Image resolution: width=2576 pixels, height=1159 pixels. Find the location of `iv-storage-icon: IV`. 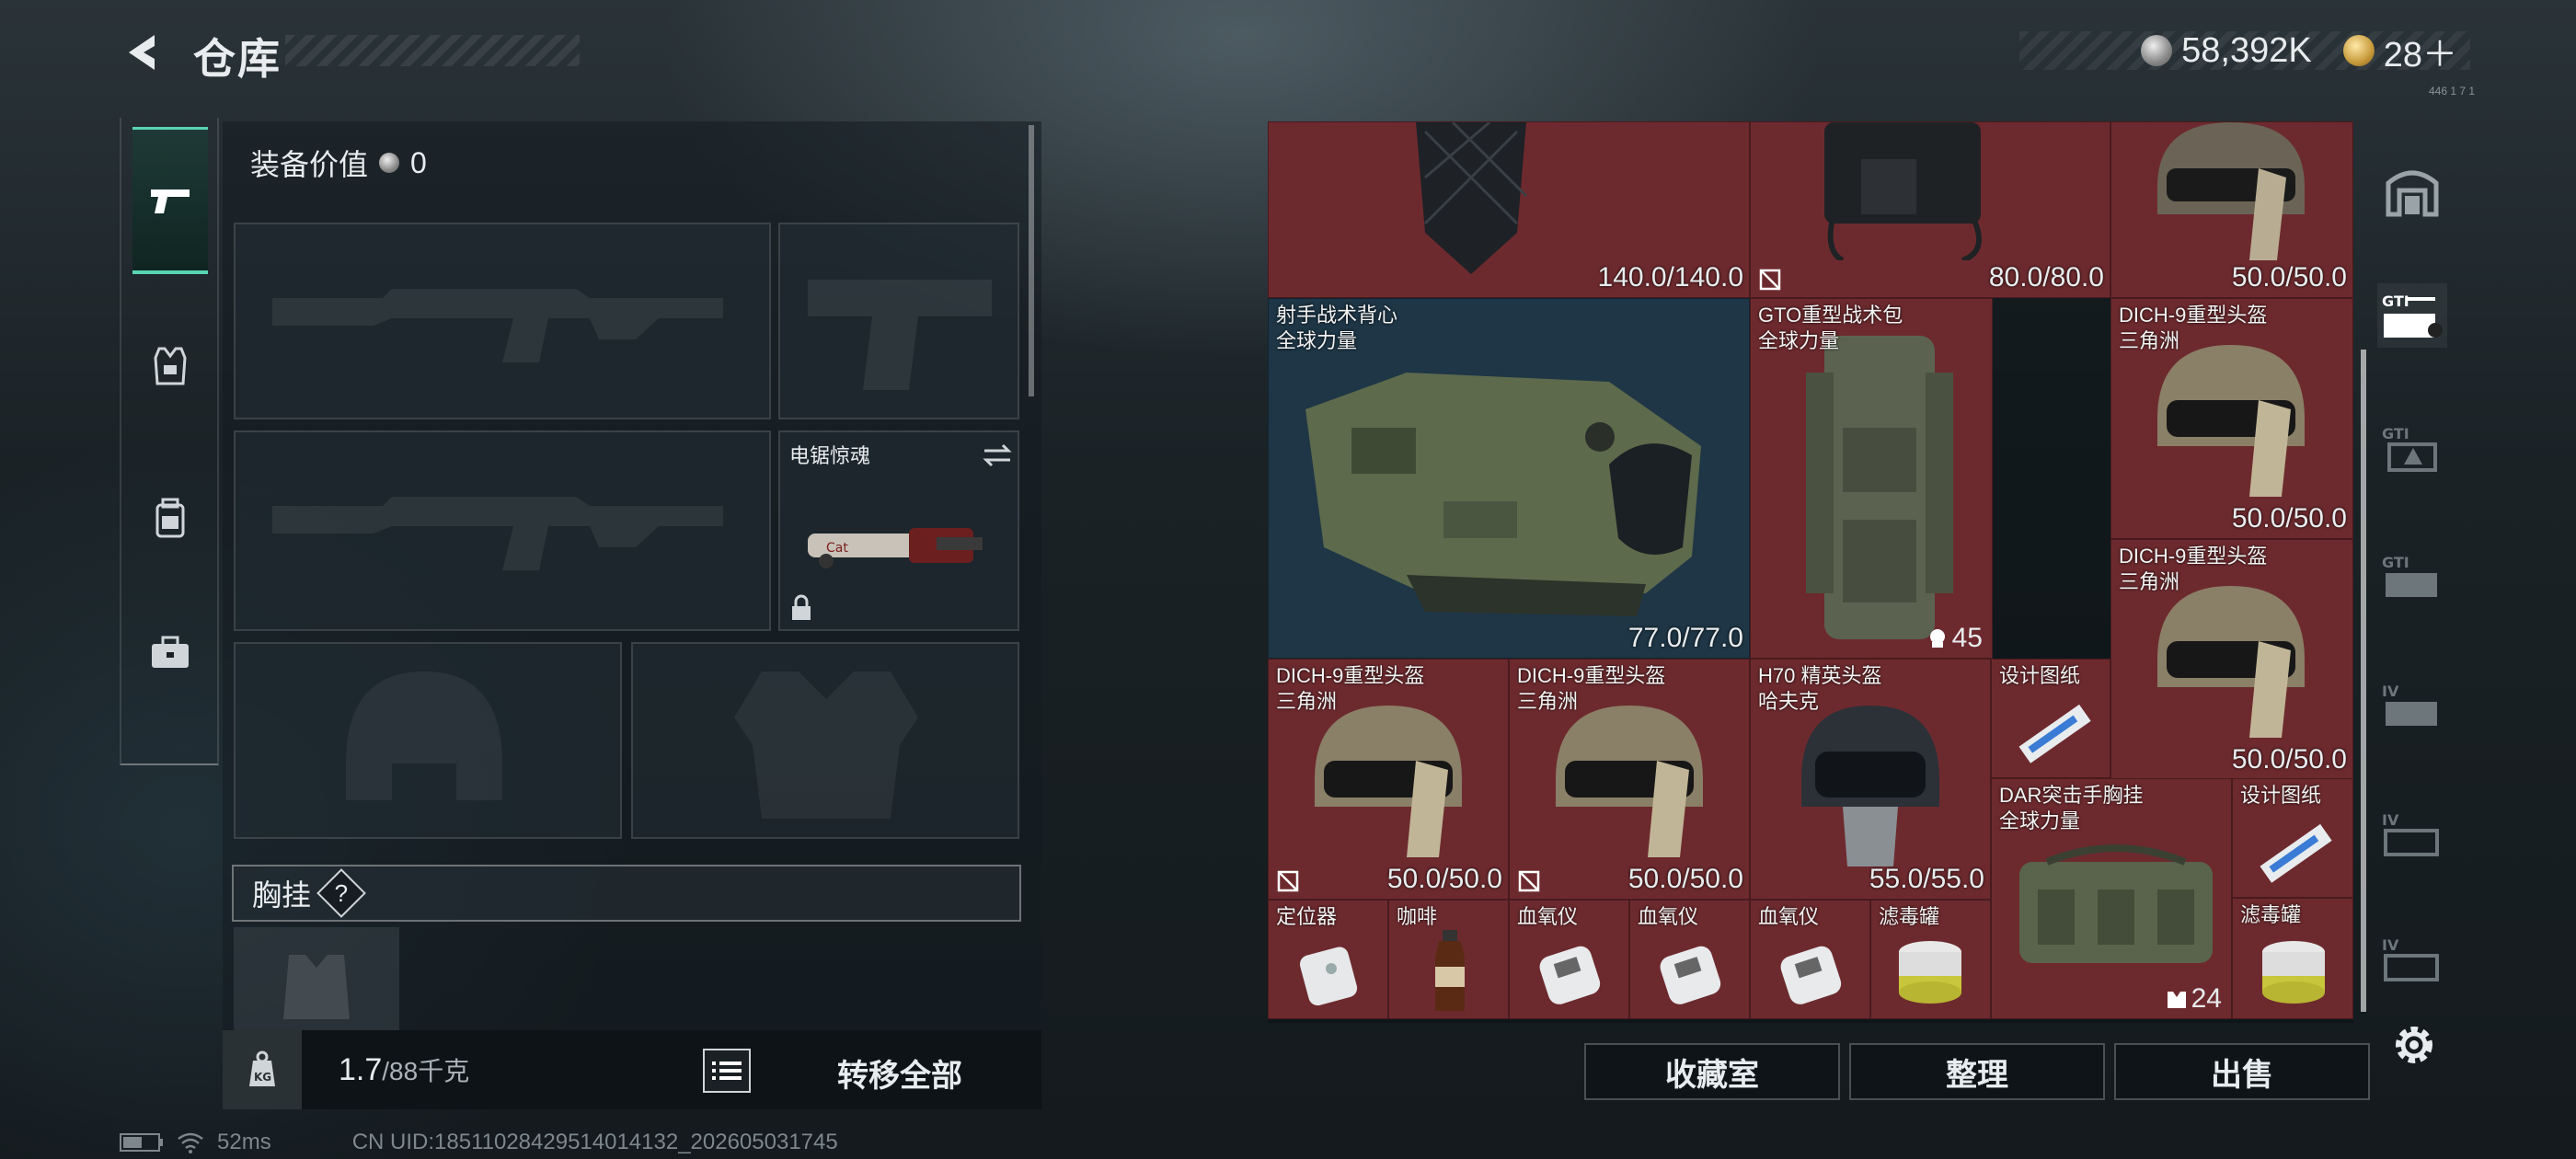

iv-storage-icon: IV is located at coordinates (2410, 958).